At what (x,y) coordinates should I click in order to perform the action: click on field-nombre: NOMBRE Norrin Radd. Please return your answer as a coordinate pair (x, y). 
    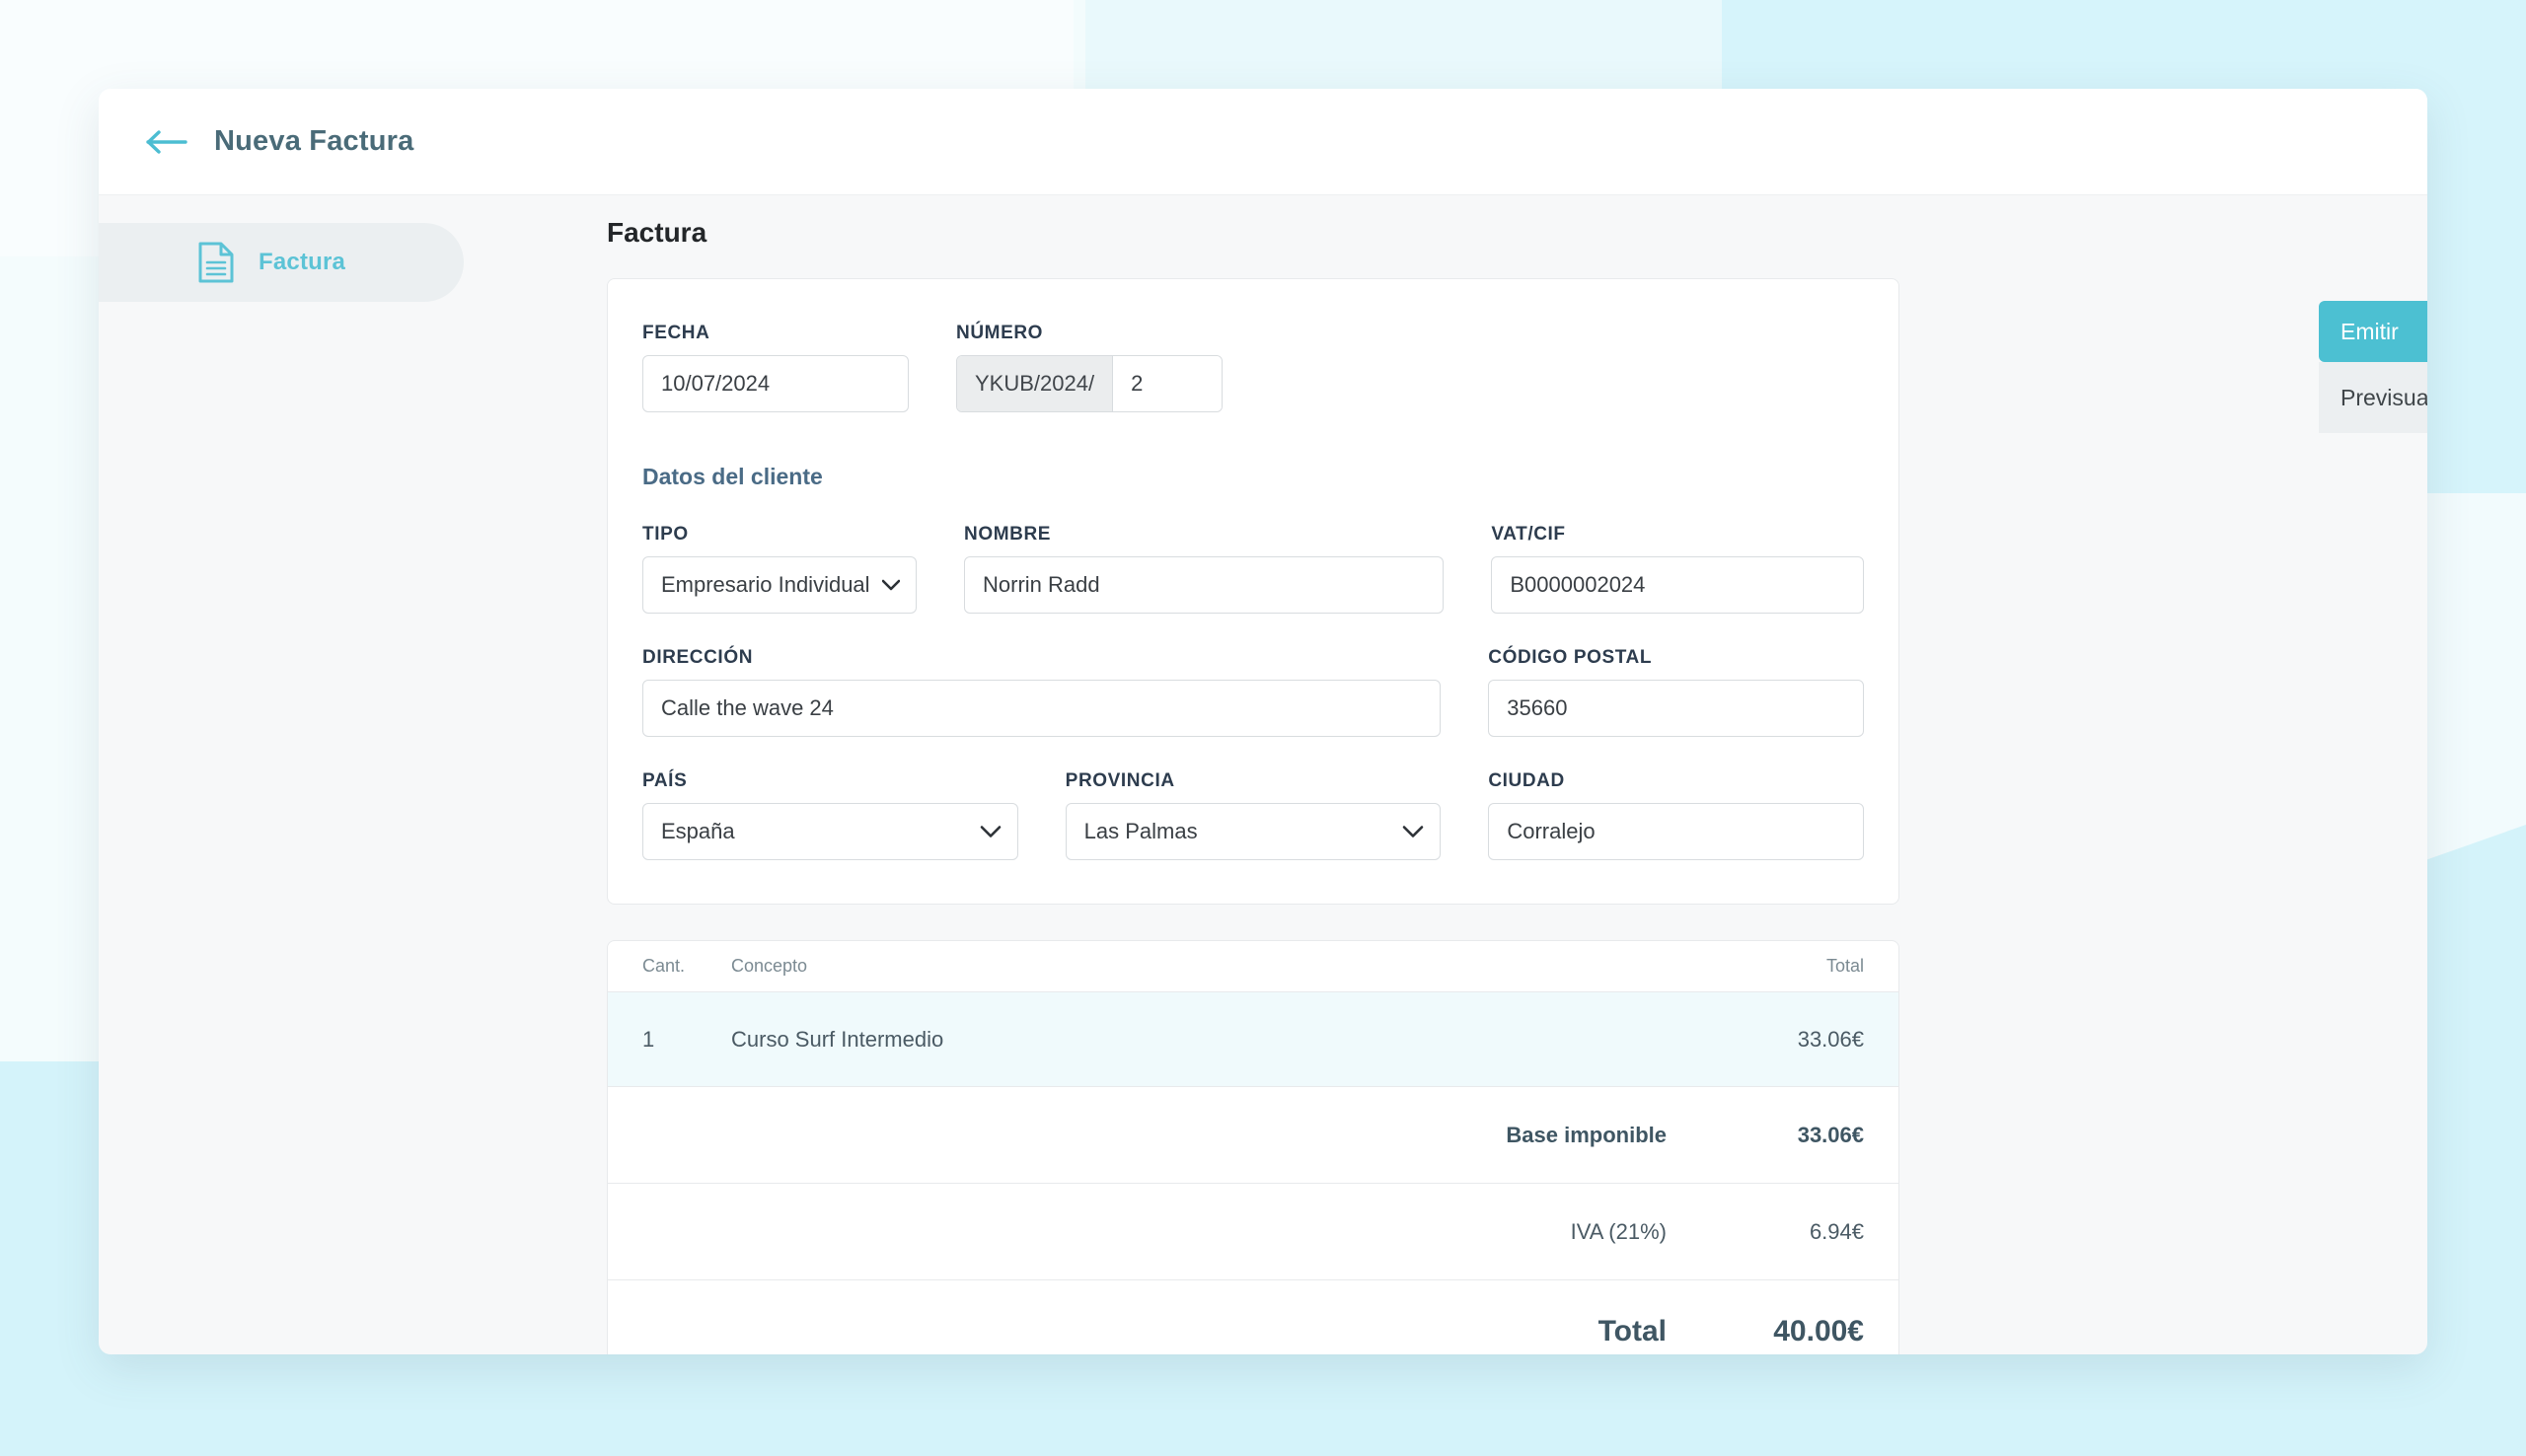
    Looking at the image, I should click on (1204, 569).